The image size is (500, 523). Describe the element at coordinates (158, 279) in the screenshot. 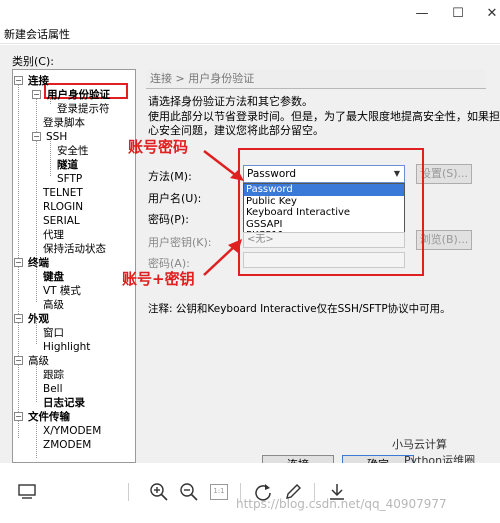

I see `annotation-account-key: 账号+密钥` at that location.